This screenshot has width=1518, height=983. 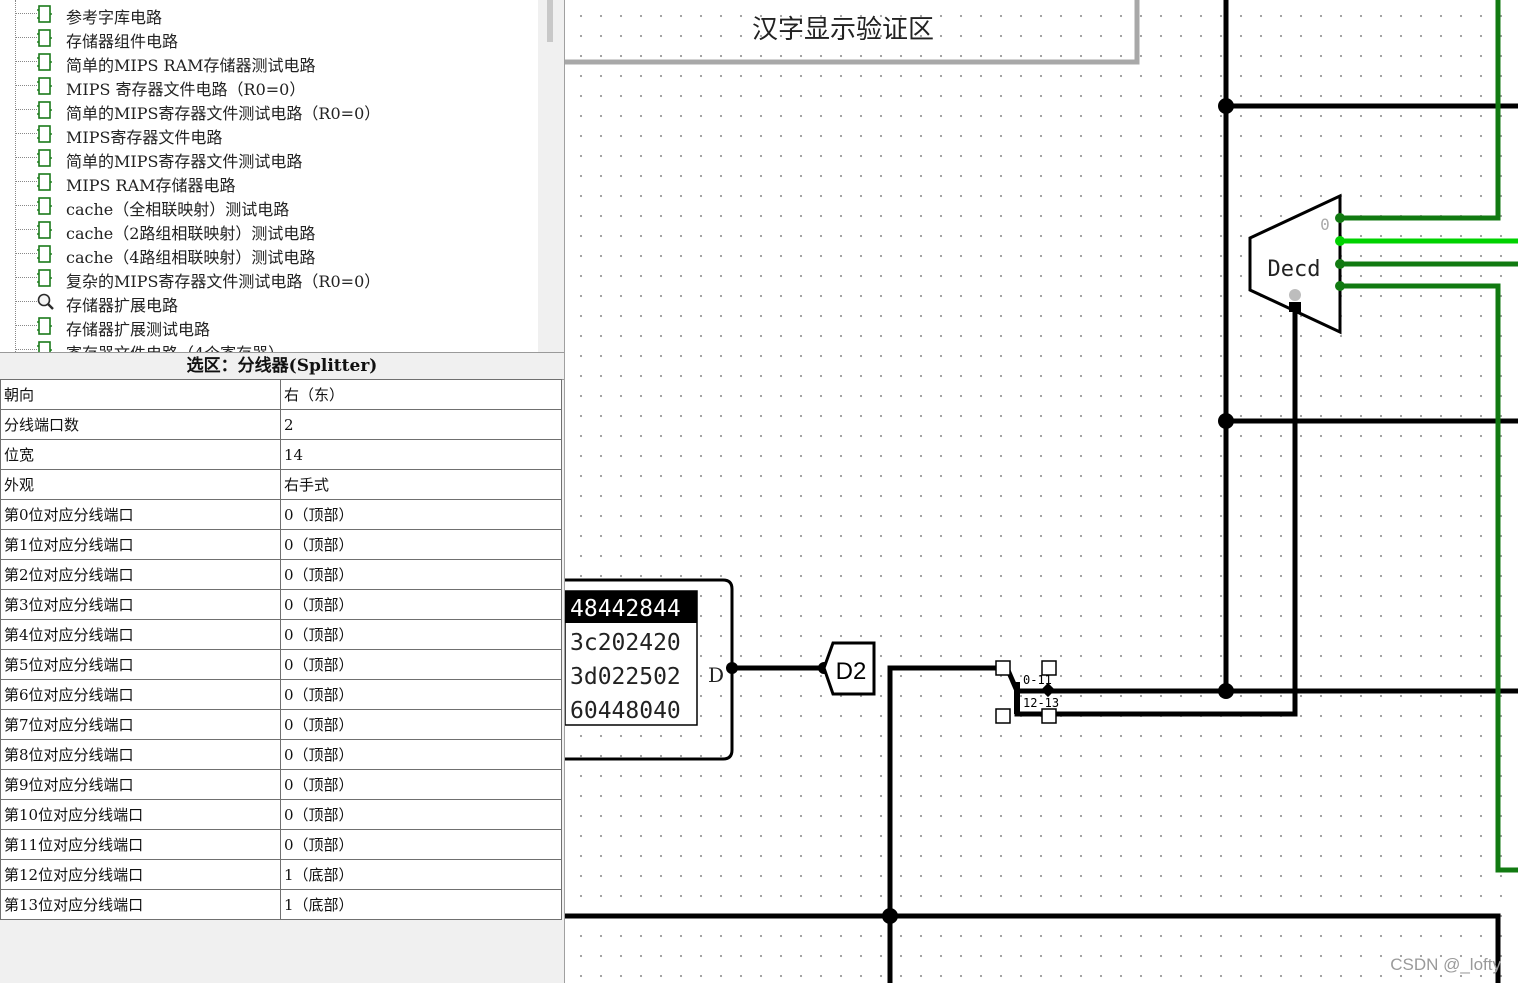 What do you see at coordinates (269, 14) in the screenshot?
I see `tree-item: 参考字库电路` at bounding box center [269, 14].